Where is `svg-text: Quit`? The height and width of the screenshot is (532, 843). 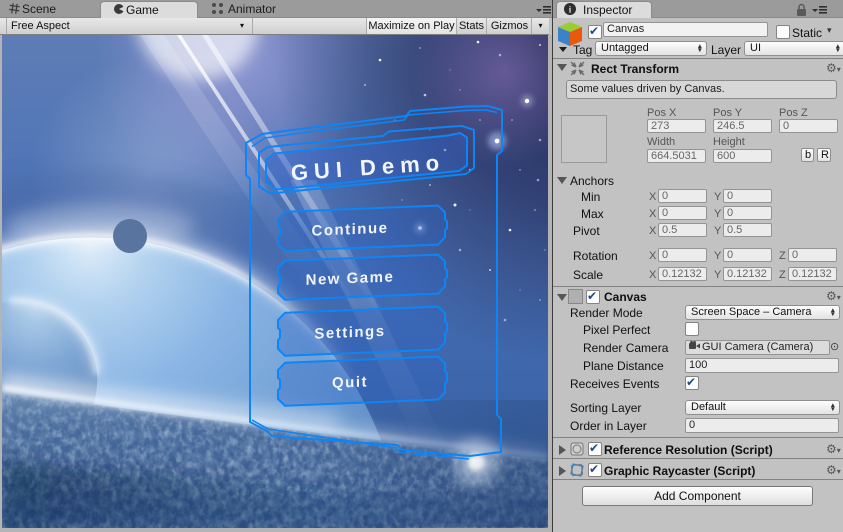 svg-text: Quit is located at coordinates (350, 382).